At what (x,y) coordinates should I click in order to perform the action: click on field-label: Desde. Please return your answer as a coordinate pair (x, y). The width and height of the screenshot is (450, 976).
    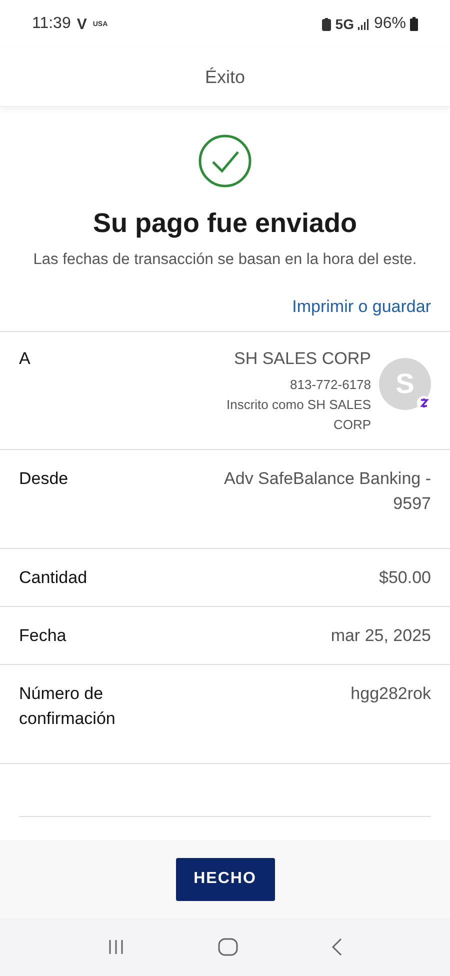
    Looking at the image, I should click on (44, 479).